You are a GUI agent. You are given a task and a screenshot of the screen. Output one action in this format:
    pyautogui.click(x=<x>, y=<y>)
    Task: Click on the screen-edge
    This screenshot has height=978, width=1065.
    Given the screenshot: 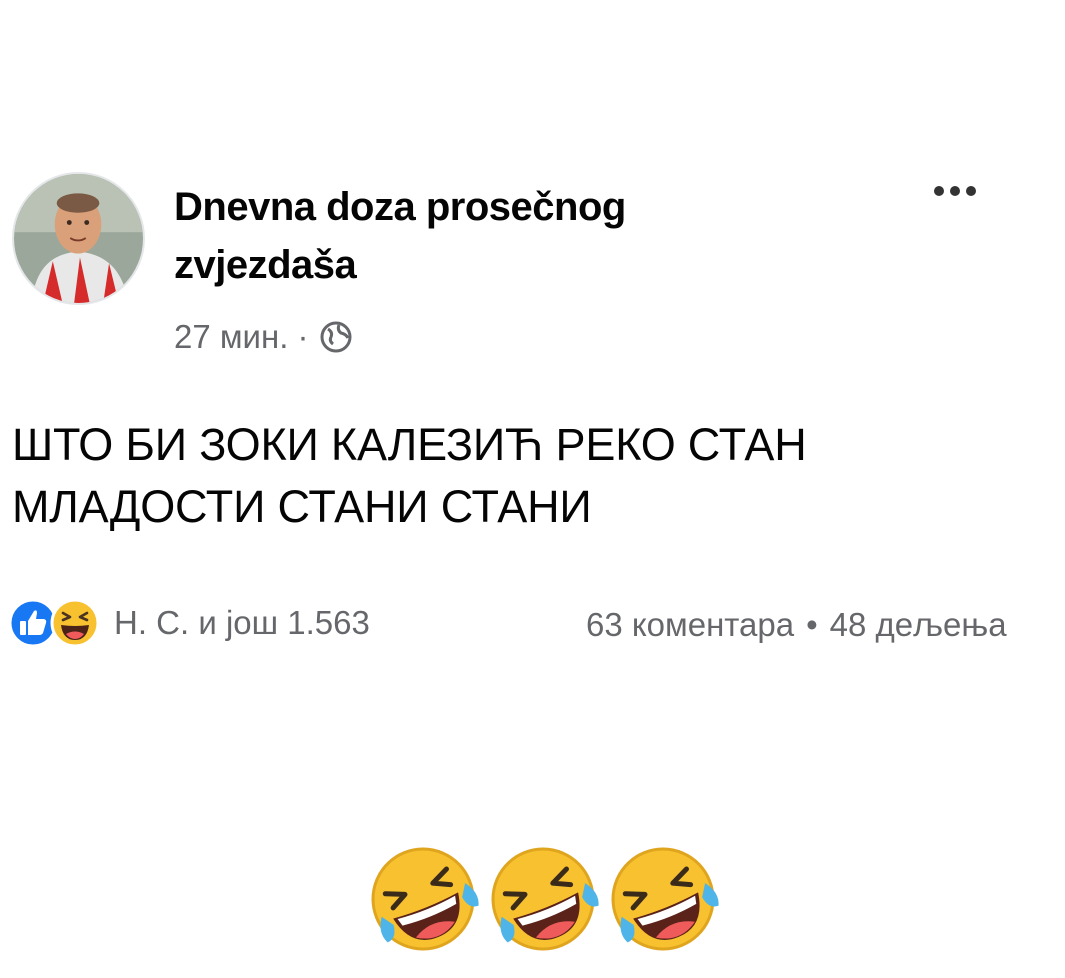 What is the action you would take?
    pyautogui.click(x=1058, y=489)
    